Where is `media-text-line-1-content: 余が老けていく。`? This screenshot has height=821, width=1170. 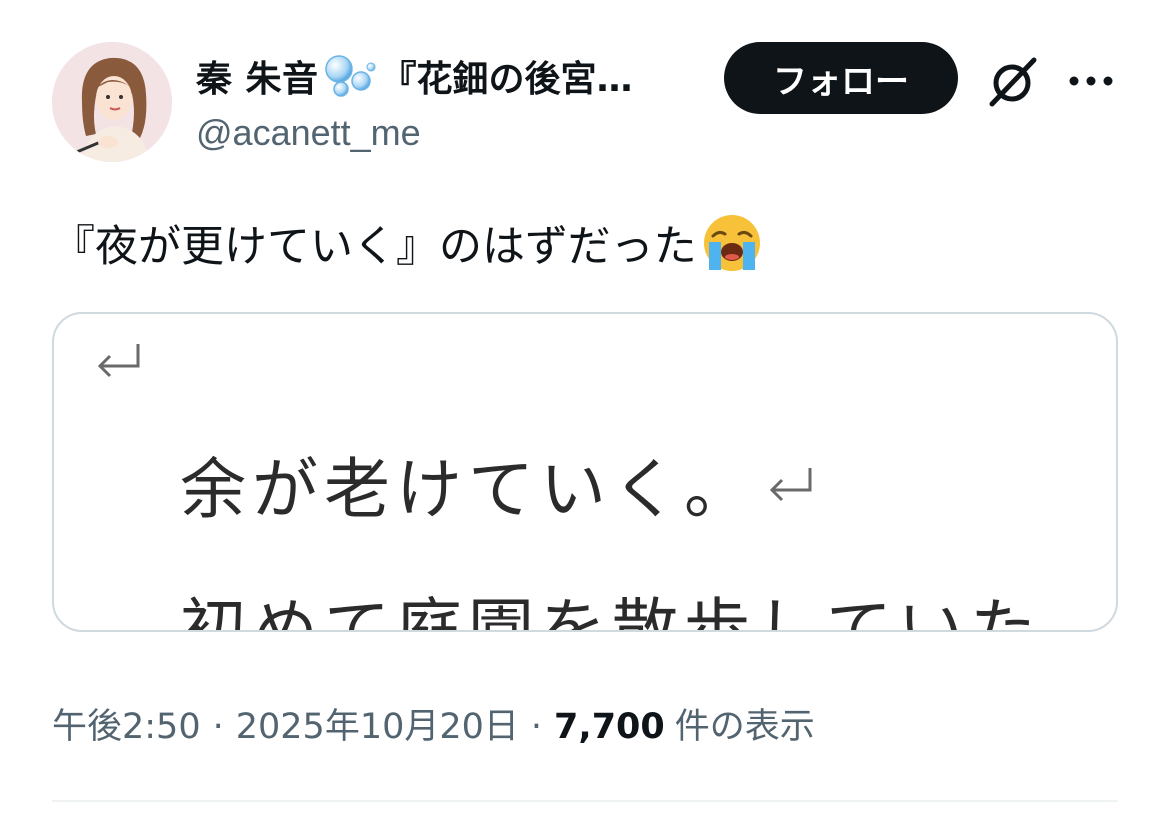
media-text-line-1-content: 余が老けていく。 is located at coordinates (468, 489).